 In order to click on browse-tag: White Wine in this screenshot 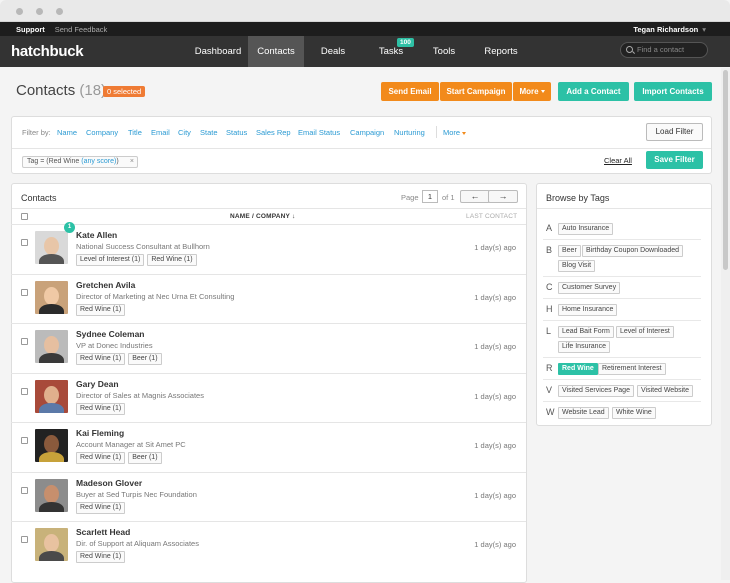, I will do `click(634, 413)`.